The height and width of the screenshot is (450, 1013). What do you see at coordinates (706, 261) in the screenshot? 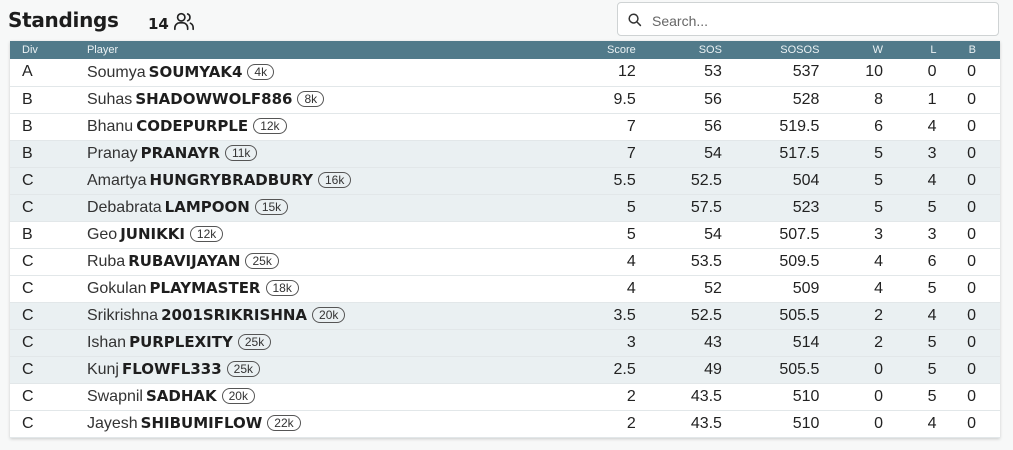
I see `cell-sos: 53.5` at bounding box center [706, 261].